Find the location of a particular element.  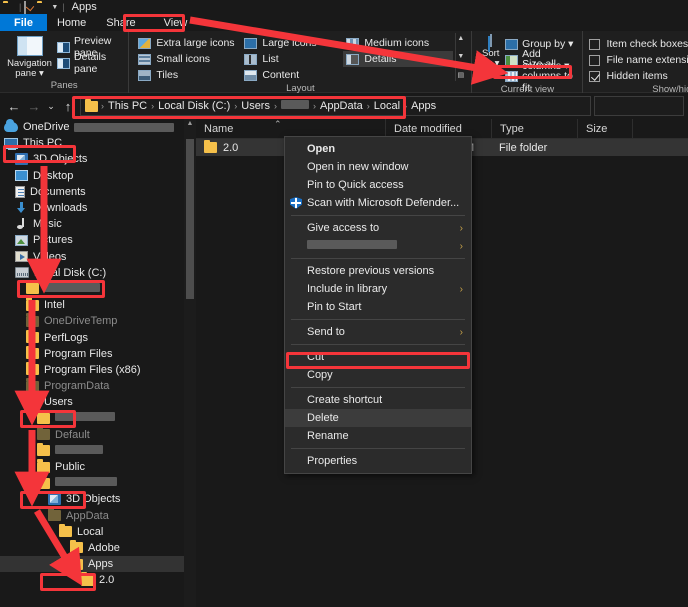

quick-access-customize-caret-icon: ▼ is located at coordinates (54, 7).